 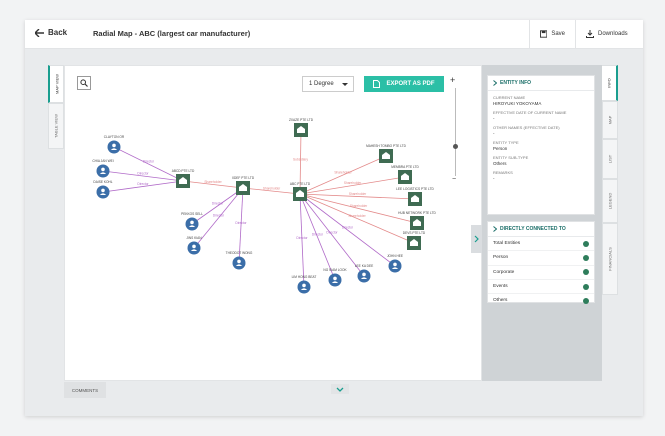 What do you see at coordinates (541, 287) in the screenshot?
I see `connected-row-events: Events` at bounding box center [541, 287].